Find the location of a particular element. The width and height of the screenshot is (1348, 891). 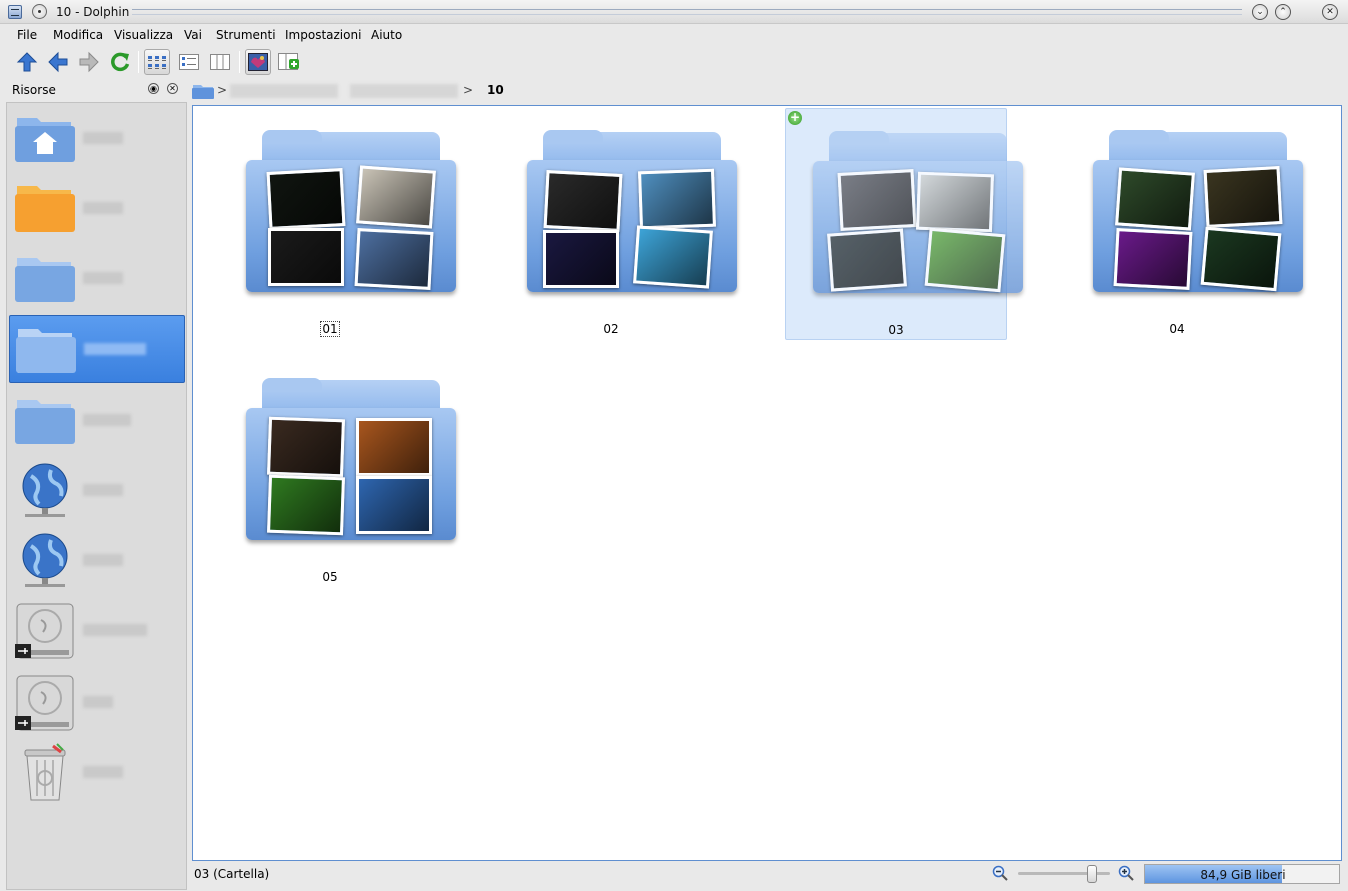

preview-button is located at coordinates (258, 62).